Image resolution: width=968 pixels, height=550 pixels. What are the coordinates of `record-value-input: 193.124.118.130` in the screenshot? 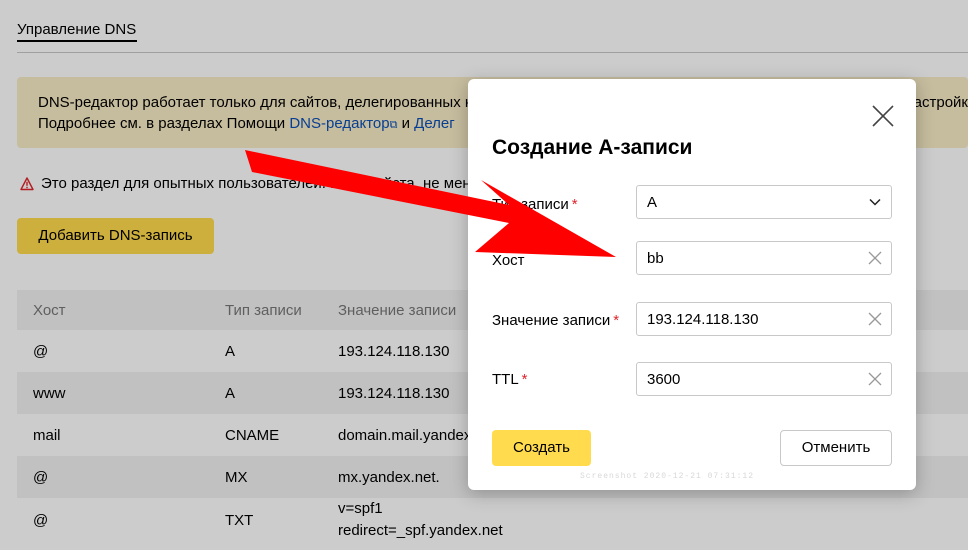 It's located at (764, 319).